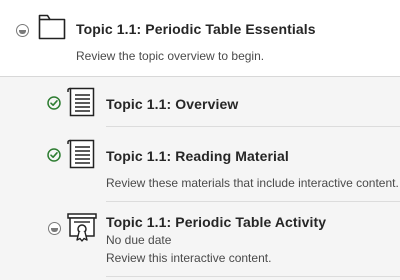  I want to click on item-title: Topic 1.1: Periodic Table Activity, so click(216, 222).